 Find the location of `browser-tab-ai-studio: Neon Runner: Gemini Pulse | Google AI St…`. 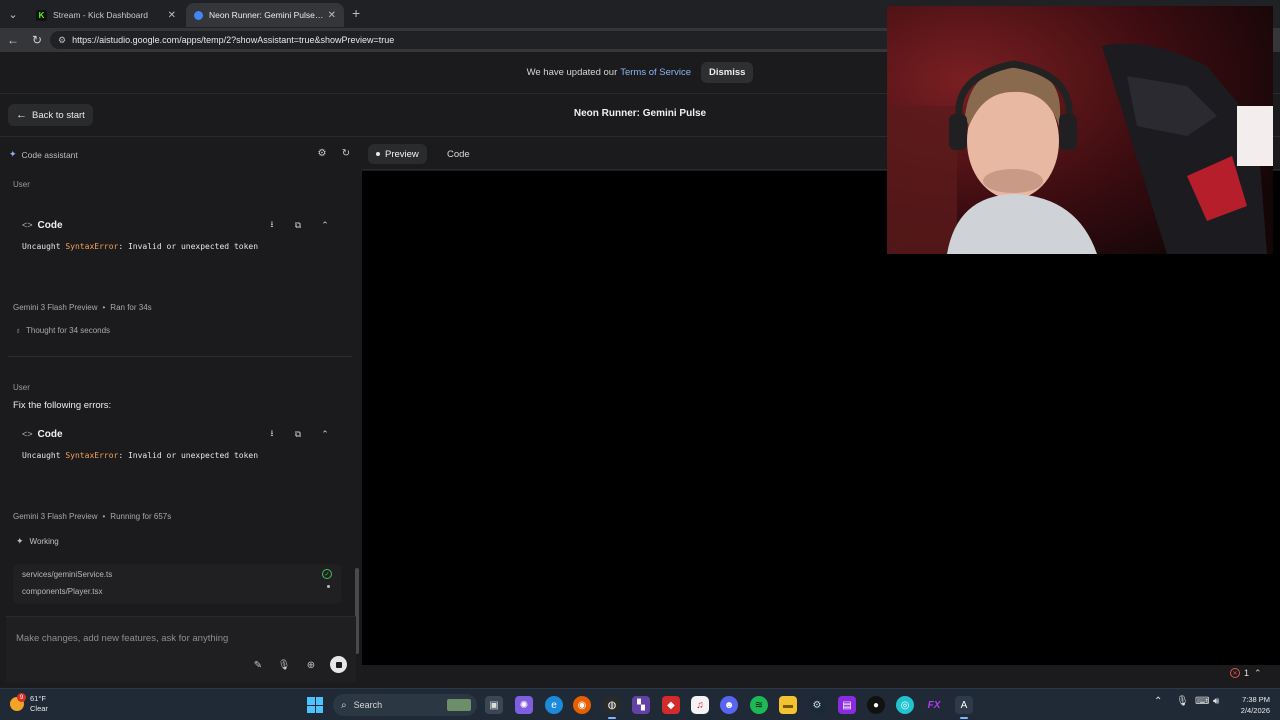

browser-tab-ai-studio: Neon Runner: Gemini Pulse | Google AI St… is located at coordinates (265, 15).